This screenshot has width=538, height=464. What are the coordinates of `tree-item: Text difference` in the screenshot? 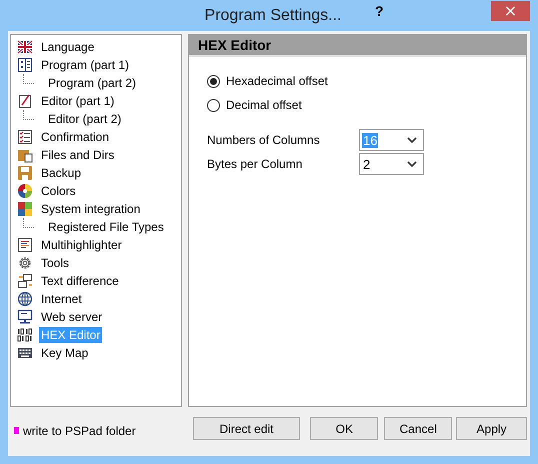 It's located at (80, 281).